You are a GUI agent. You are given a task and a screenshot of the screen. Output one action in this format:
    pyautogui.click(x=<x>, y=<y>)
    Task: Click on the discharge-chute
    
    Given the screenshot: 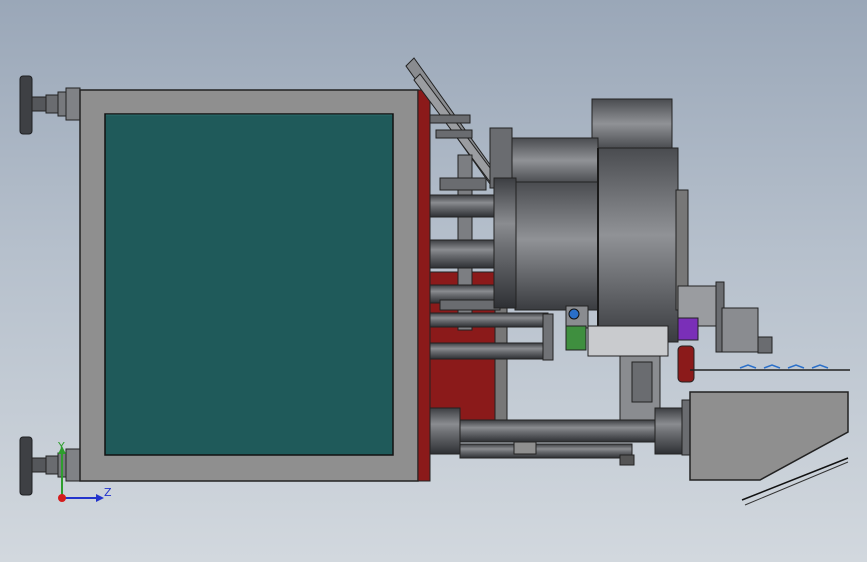 What is the action you would take?
    pyautogui.click(x=769, y=435)
    